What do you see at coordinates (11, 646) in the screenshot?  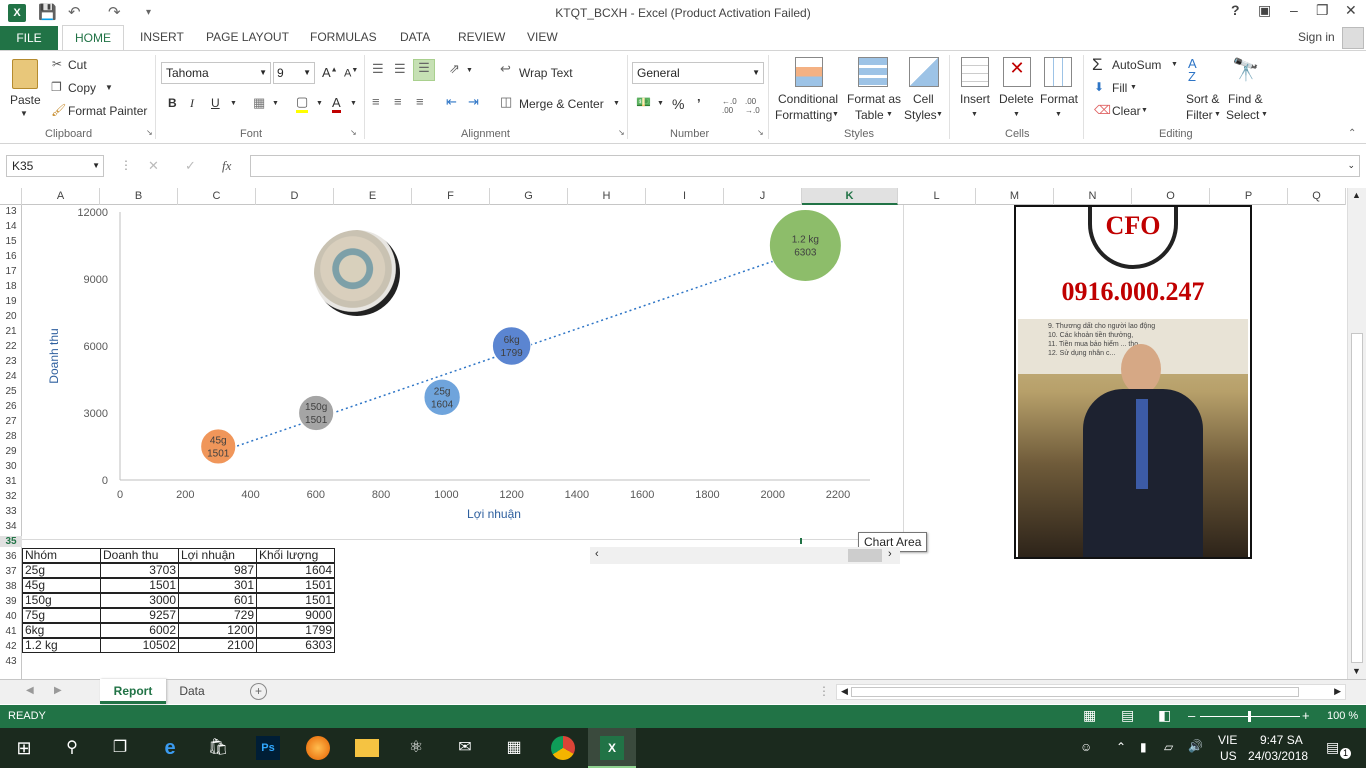 I see `row-header: 42` at bounding box center [11, 646].